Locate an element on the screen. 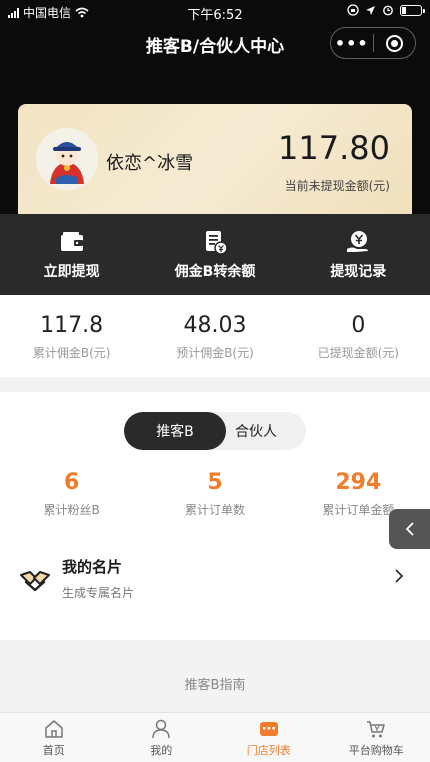  tab-platform-cart: 平台购物车 is located at coordinates (376, 737).